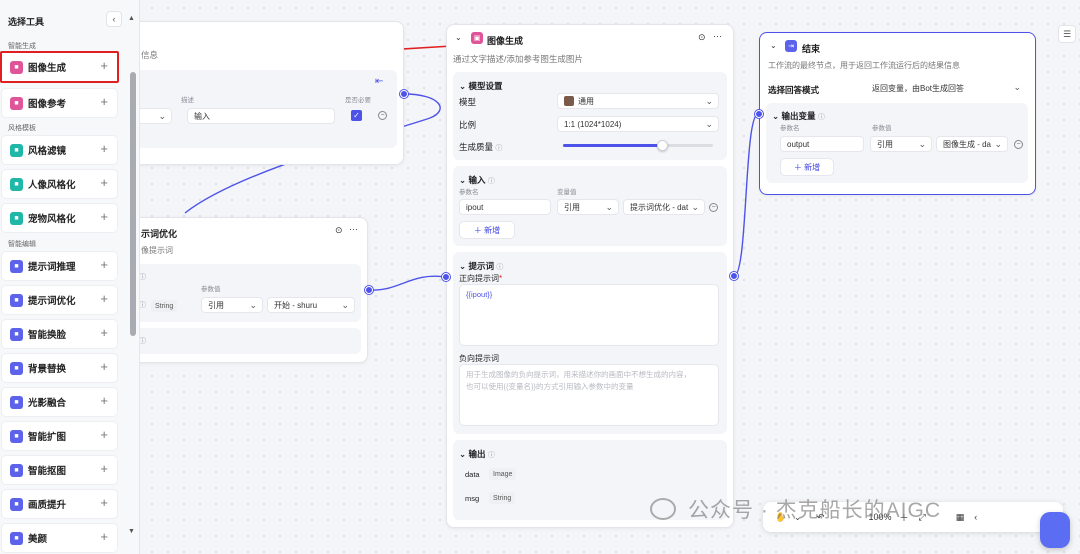 The width and height of the screenshot is (1080, 554). What do you see at coordinates (142, 341) in the screenshot?
I see `info-icon: ⓘ` at bounding box center [142, 341].